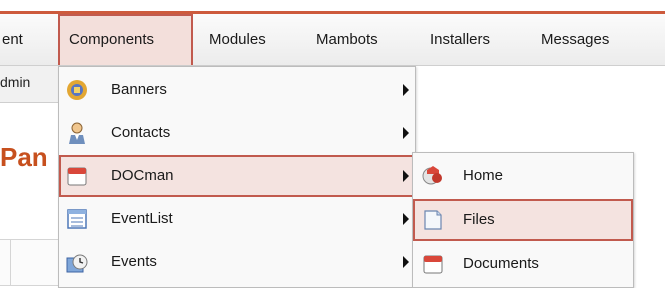 Image resolution: width=665 pixels, height=288 pixels. Describe the element at coordinates (483, 175) in the screenshot. I see `submenu-item-label: Home` at that location.